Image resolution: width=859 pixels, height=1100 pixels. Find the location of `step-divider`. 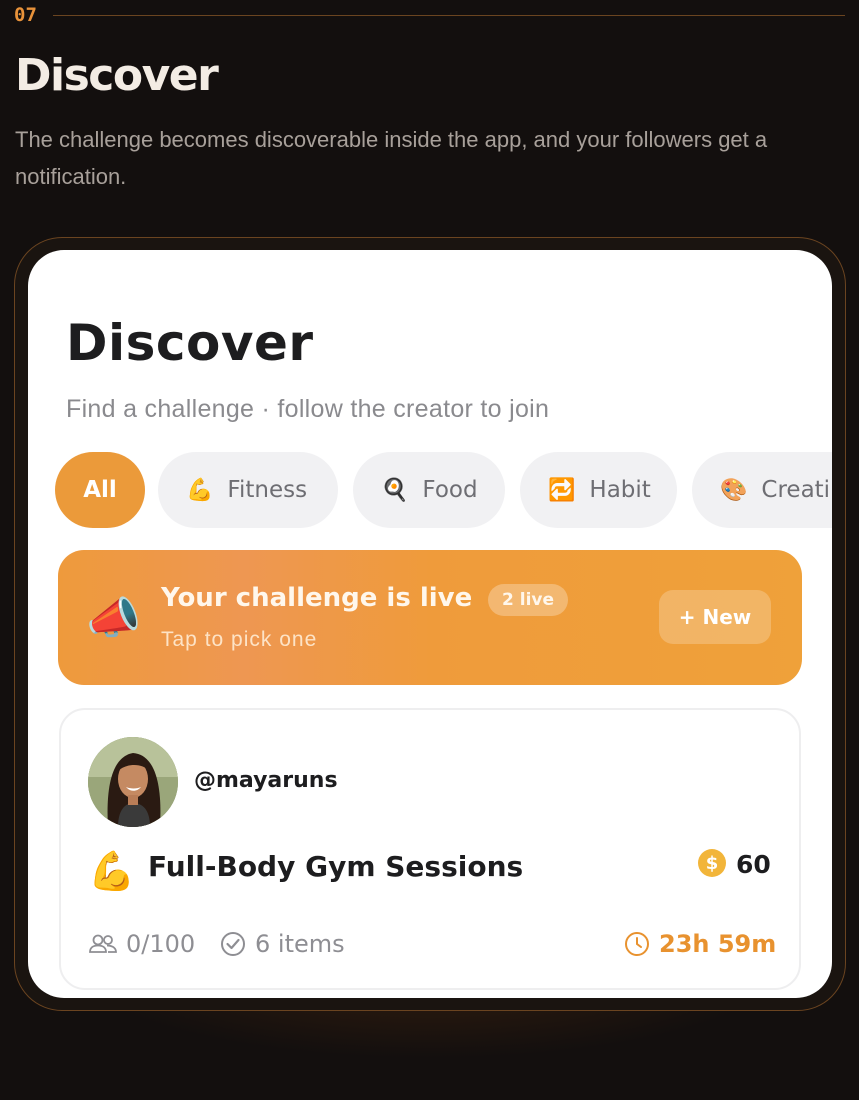

step-divider is located at coordinates (448, 15).